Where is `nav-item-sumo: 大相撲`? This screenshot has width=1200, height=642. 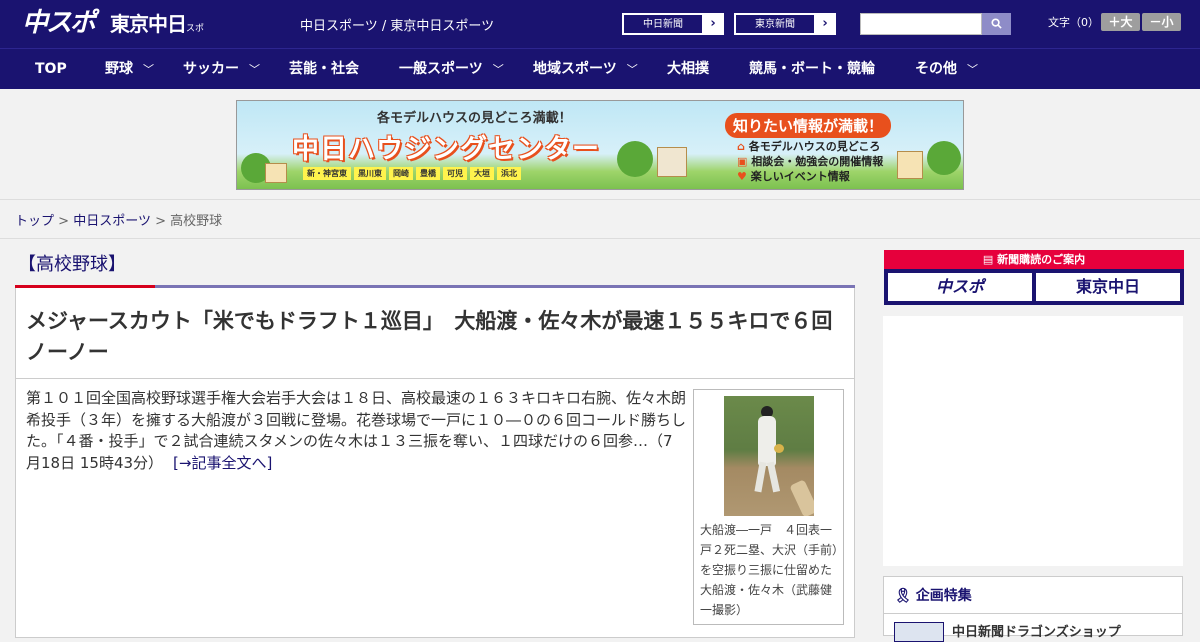 nav-item-sumo: 大相撲 is located at coordinates (688, 69).